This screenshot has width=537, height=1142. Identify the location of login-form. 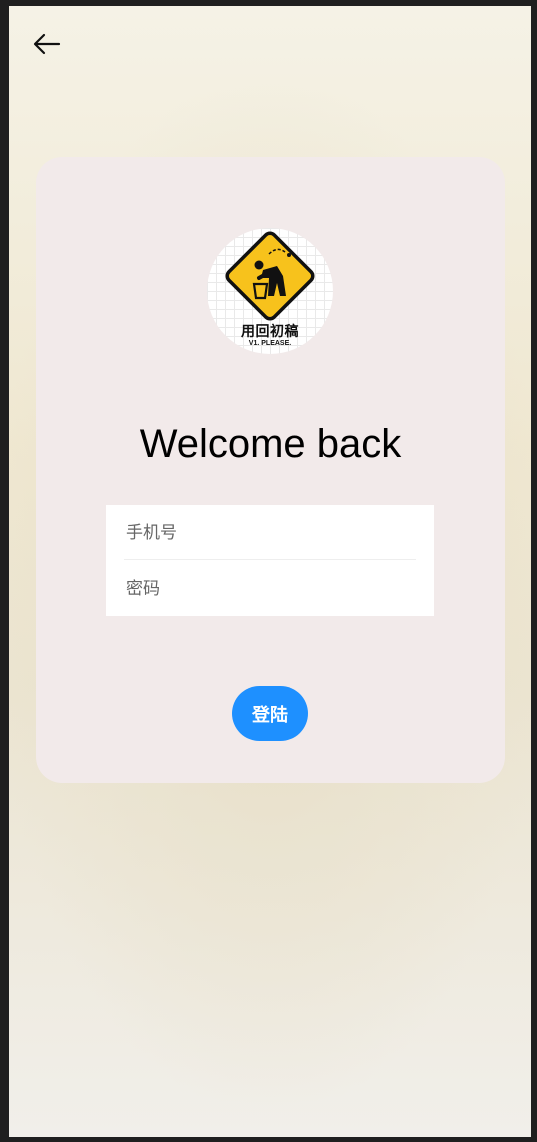
(270, 560).